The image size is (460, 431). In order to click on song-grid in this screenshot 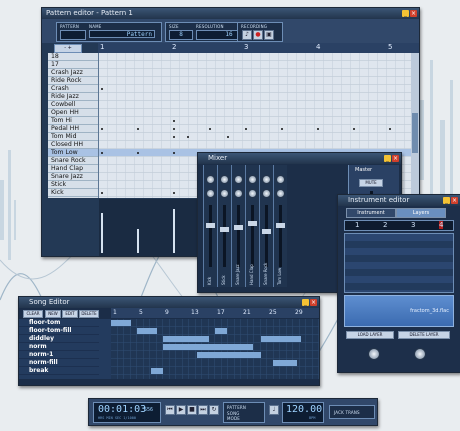, I will do `click(215, 349)`.